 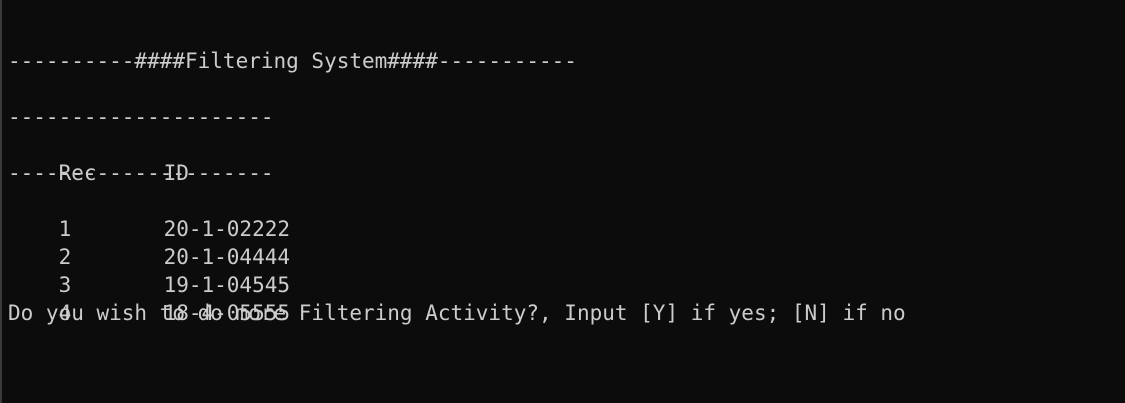 I want to click on table-header: Rec ID, so click(x=566, y=158).